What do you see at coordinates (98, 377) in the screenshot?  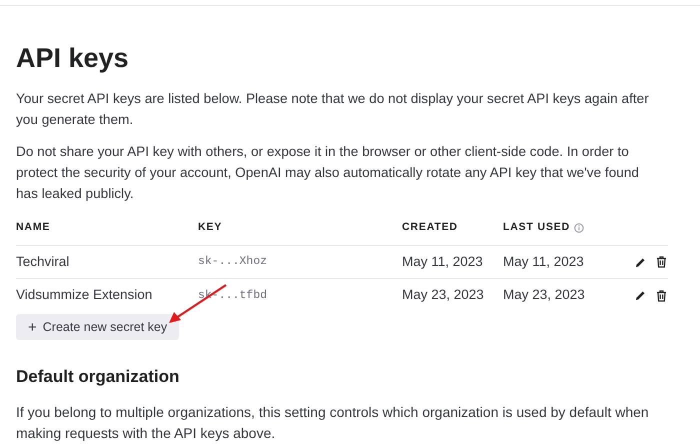 I see `section-title: Default organization` at bounding box center [98, 377].